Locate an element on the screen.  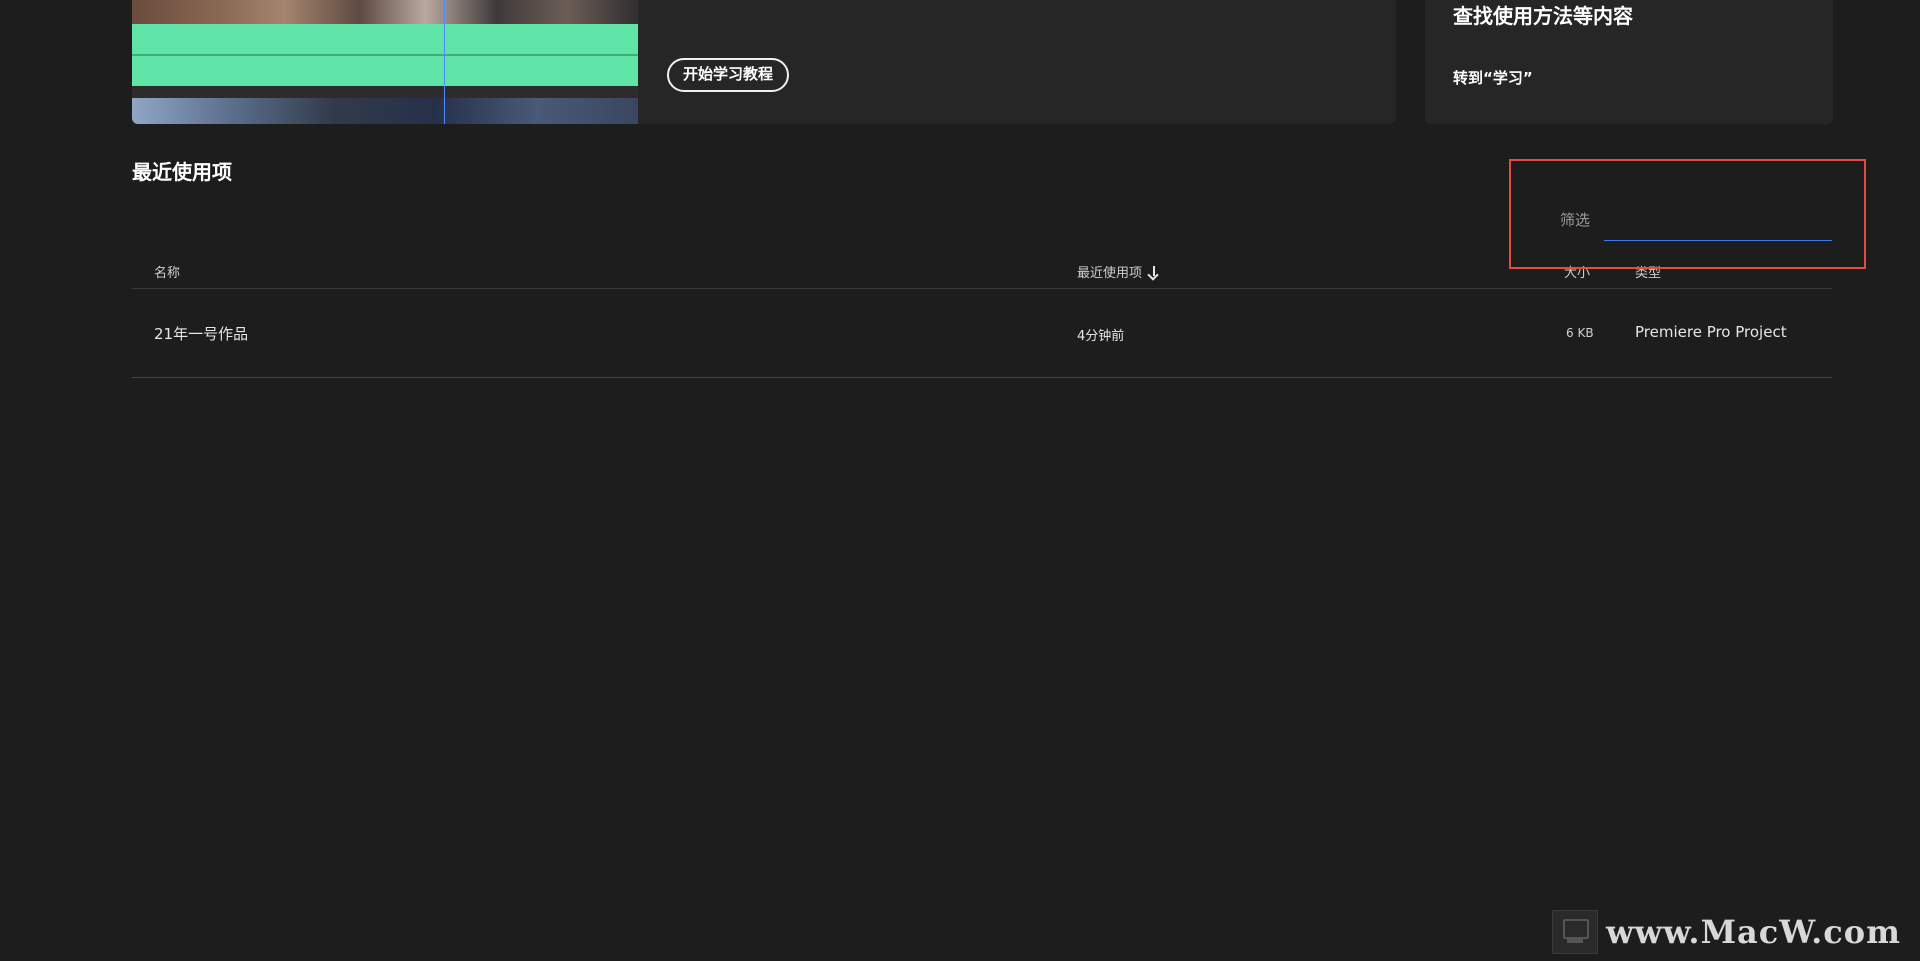
watermark-text: www.MacW.com is located at coordinates (1753, 932).